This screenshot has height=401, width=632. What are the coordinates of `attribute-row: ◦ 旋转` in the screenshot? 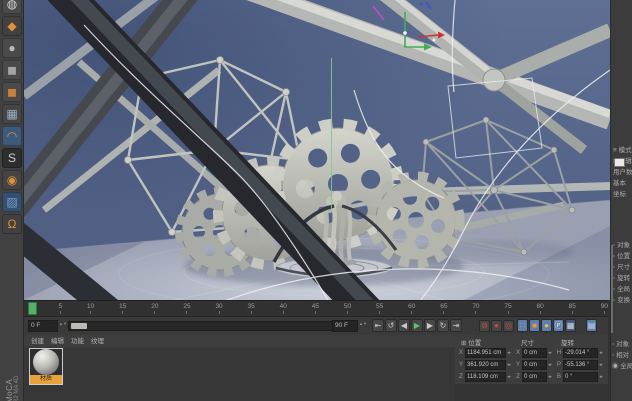 It's located at (622, 278).